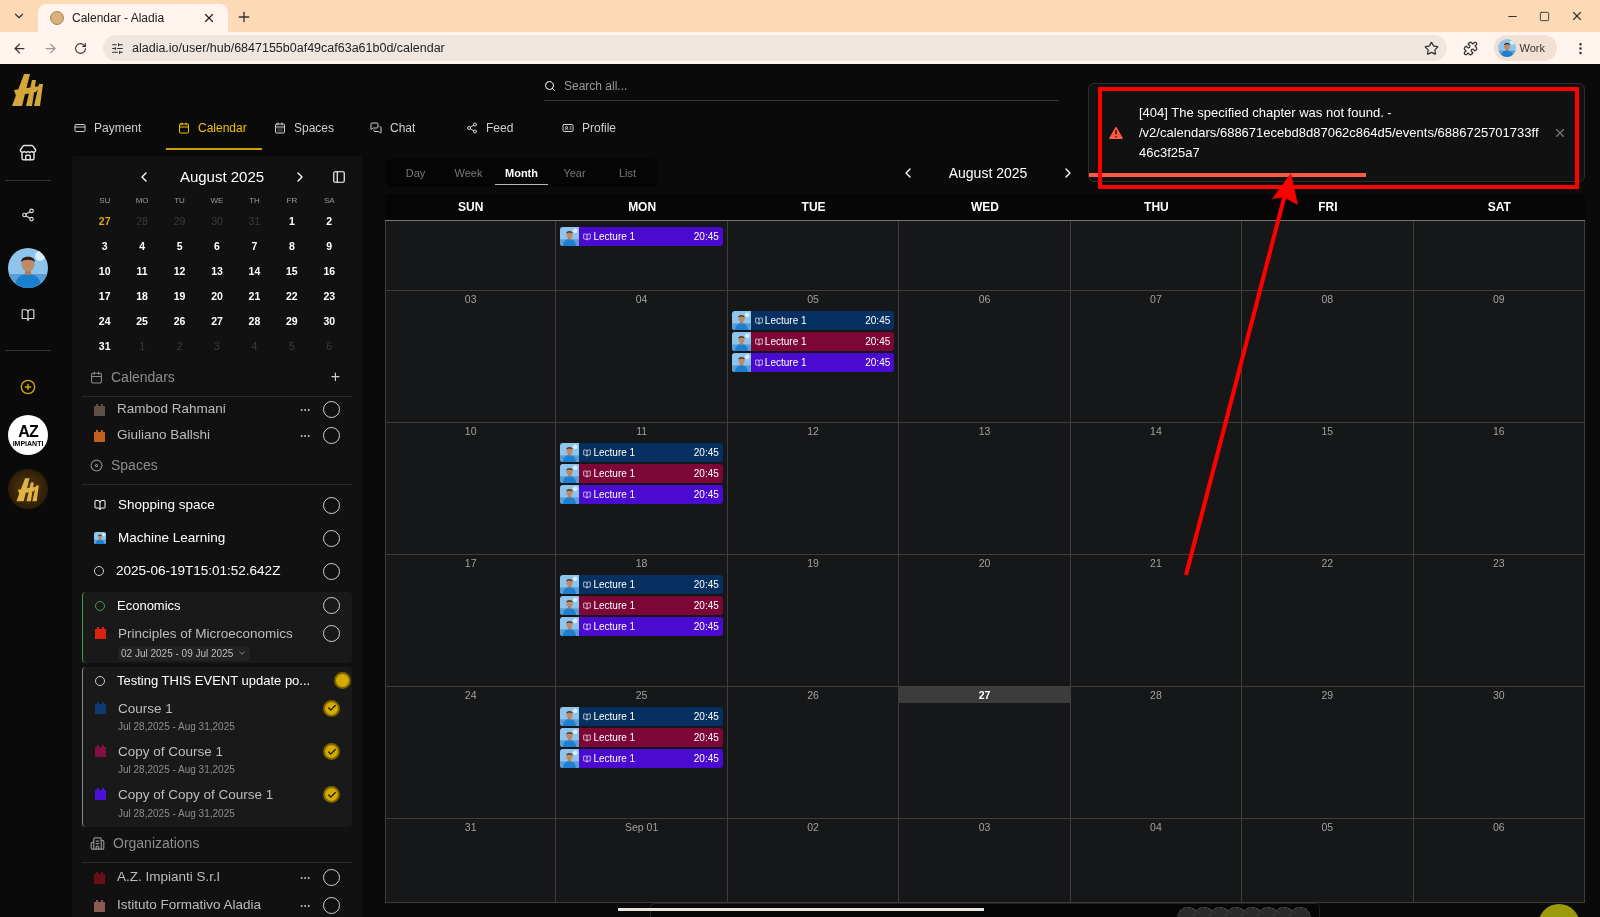  What do you see at coordinates (329, 296) in the screenshot?
I see `day-cell: 23` at bounding box center [329, 296].